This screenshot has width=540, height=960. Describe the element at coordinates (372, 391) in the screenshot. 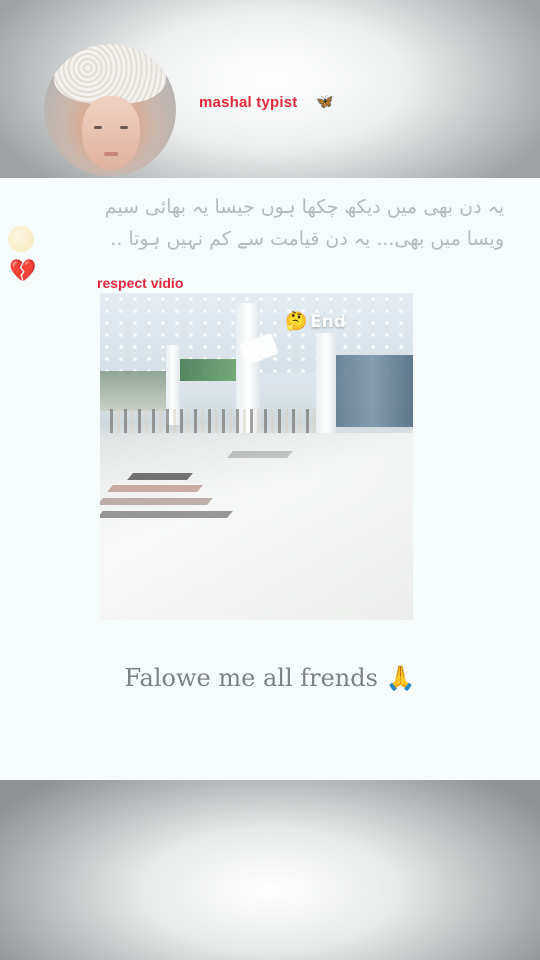

I see `glass-wall-graphic` at that location.